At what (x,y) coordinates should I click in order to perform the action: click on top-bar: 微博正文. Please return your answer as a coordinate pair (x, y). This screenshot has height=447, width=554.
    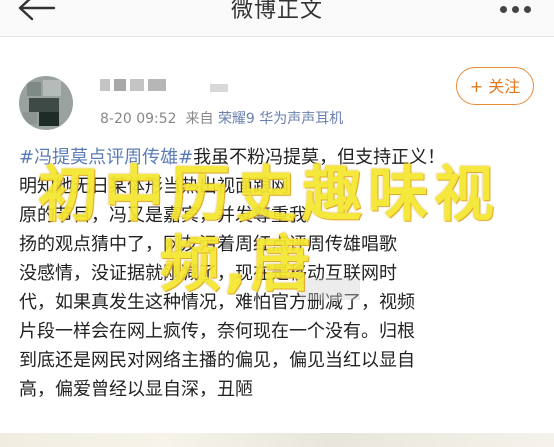
    Looking at the image, I should click on (277, 18).